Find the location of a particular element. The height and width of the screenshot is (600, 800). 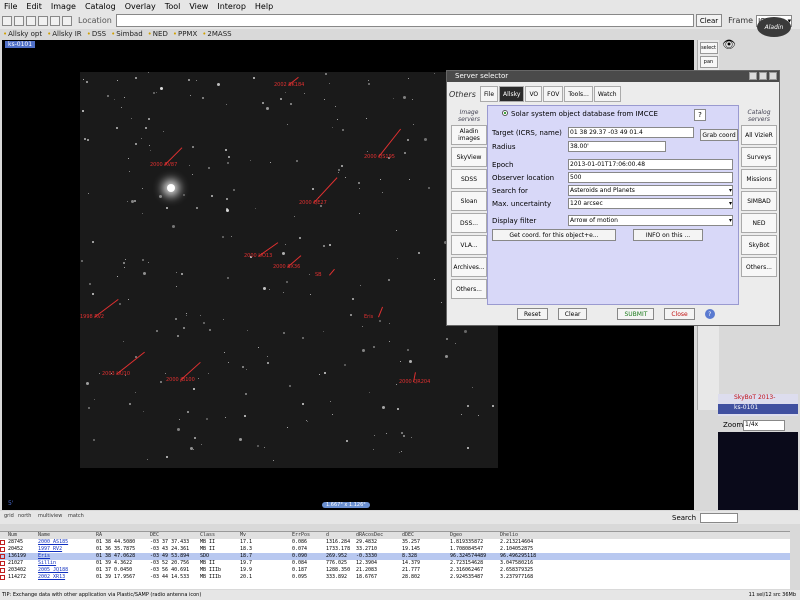

tool-pan-button: pan is located at coordinates (708, 62).